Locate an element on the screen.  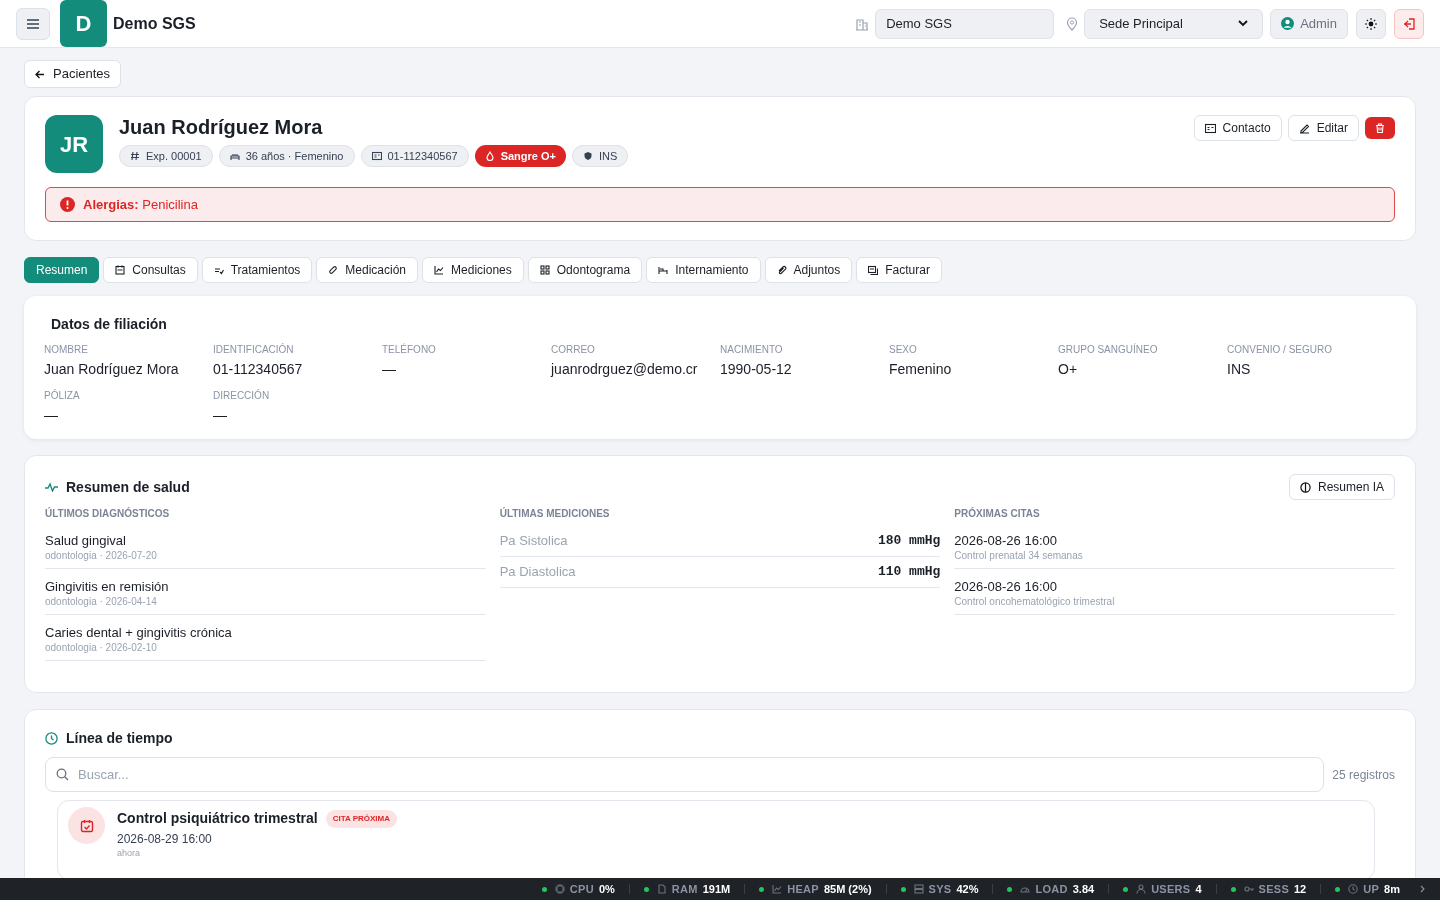
field-label: TELÉFONO is located at coordinates (409, 350).